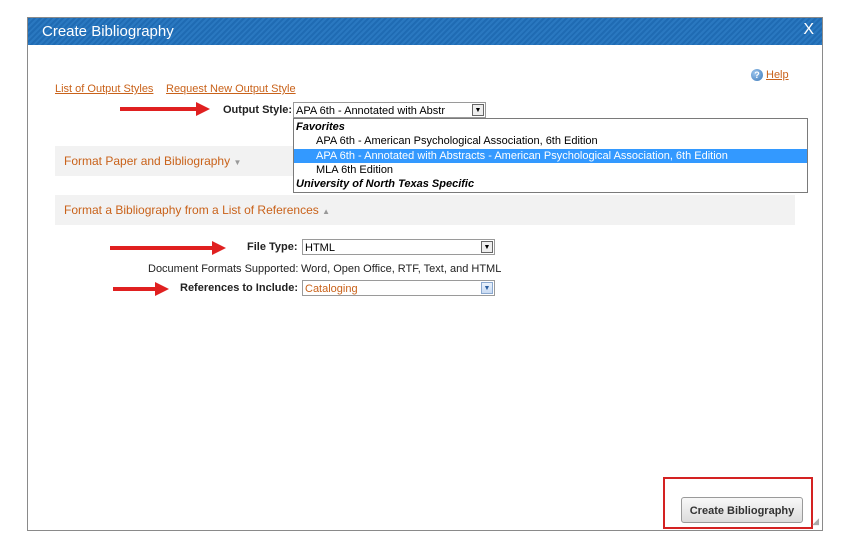 The height and width of the screenshot is (538, 848). I want to click on references-to-include-select: Cataloging ▼, so click(398, 288).